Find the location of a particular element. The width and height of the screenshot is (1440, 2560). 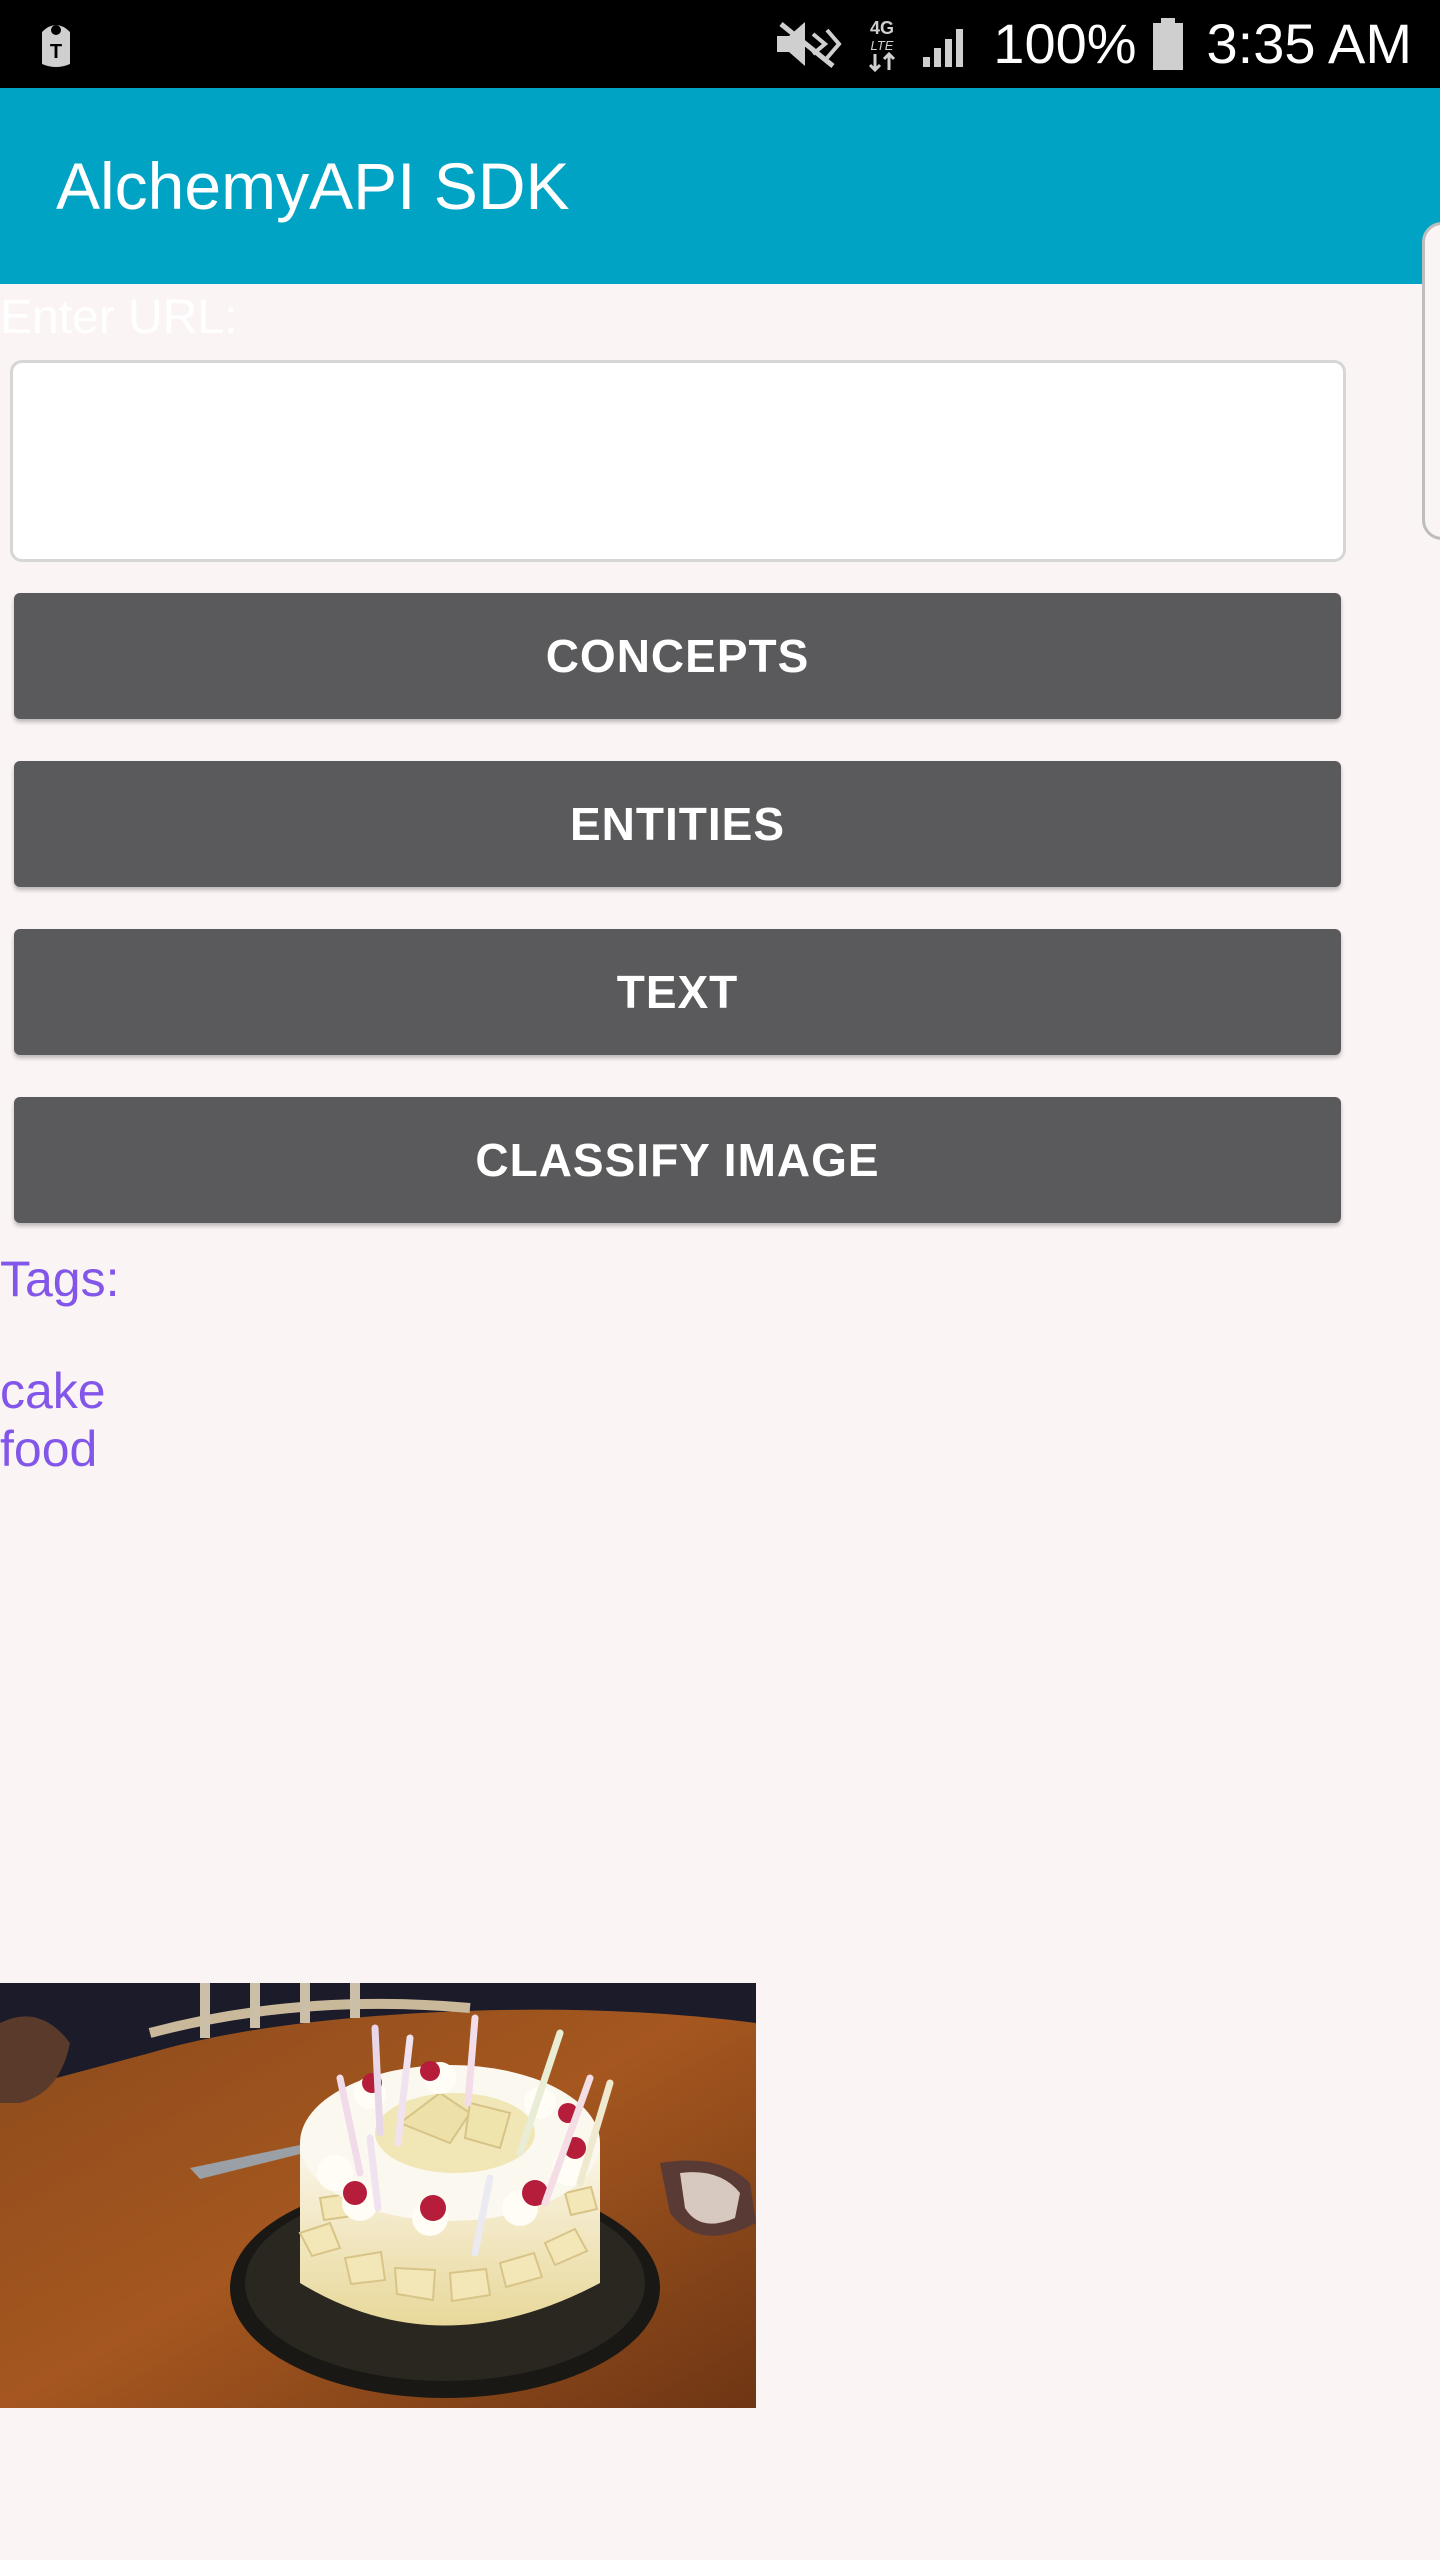

status-bar: T 4G LTE 100% 3:35 AM is located at coordinates (720, 44).